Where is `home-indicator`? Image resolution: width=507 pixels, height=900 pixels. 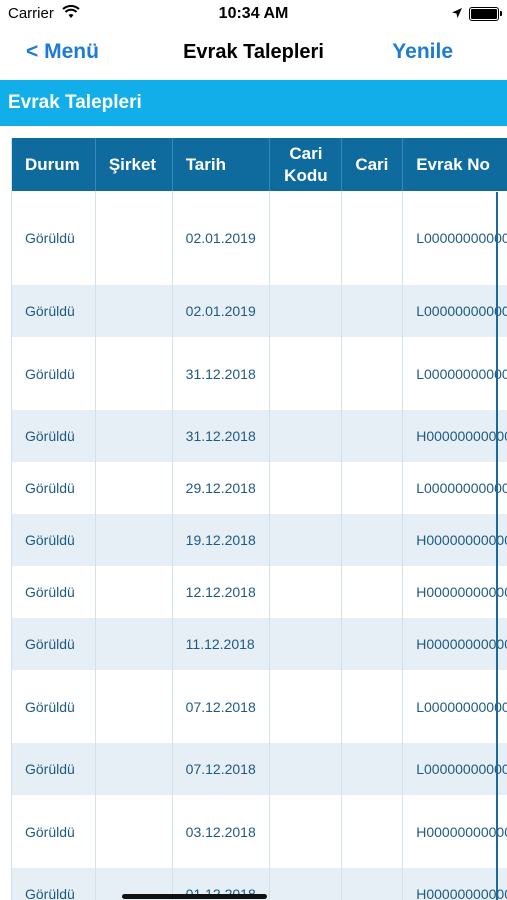 home-indicator is located at coordinates (194, 896).